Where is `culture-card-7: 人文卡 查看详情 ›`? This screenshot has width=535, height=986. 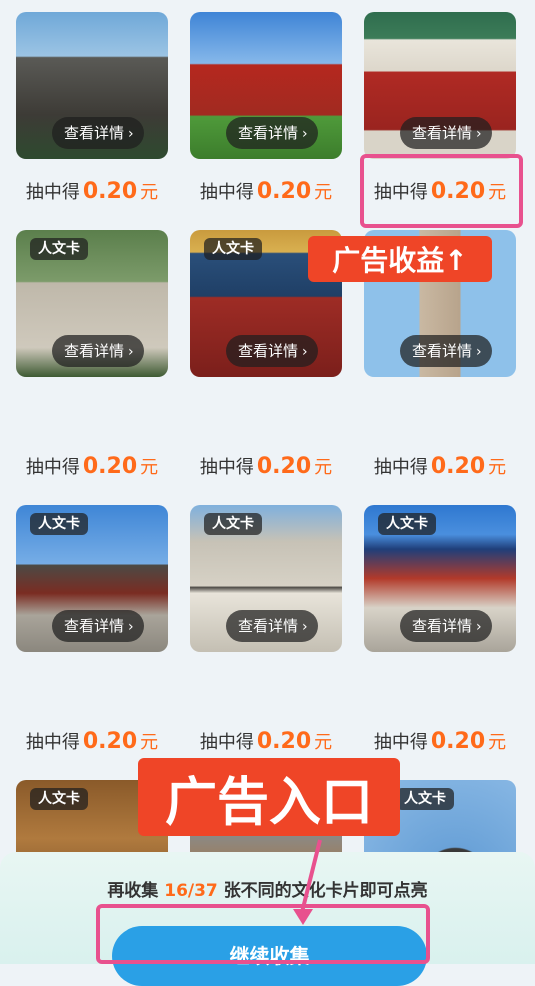
culture-card-7: 人文卡 查看详情 › is located at coordinates (92, 578).